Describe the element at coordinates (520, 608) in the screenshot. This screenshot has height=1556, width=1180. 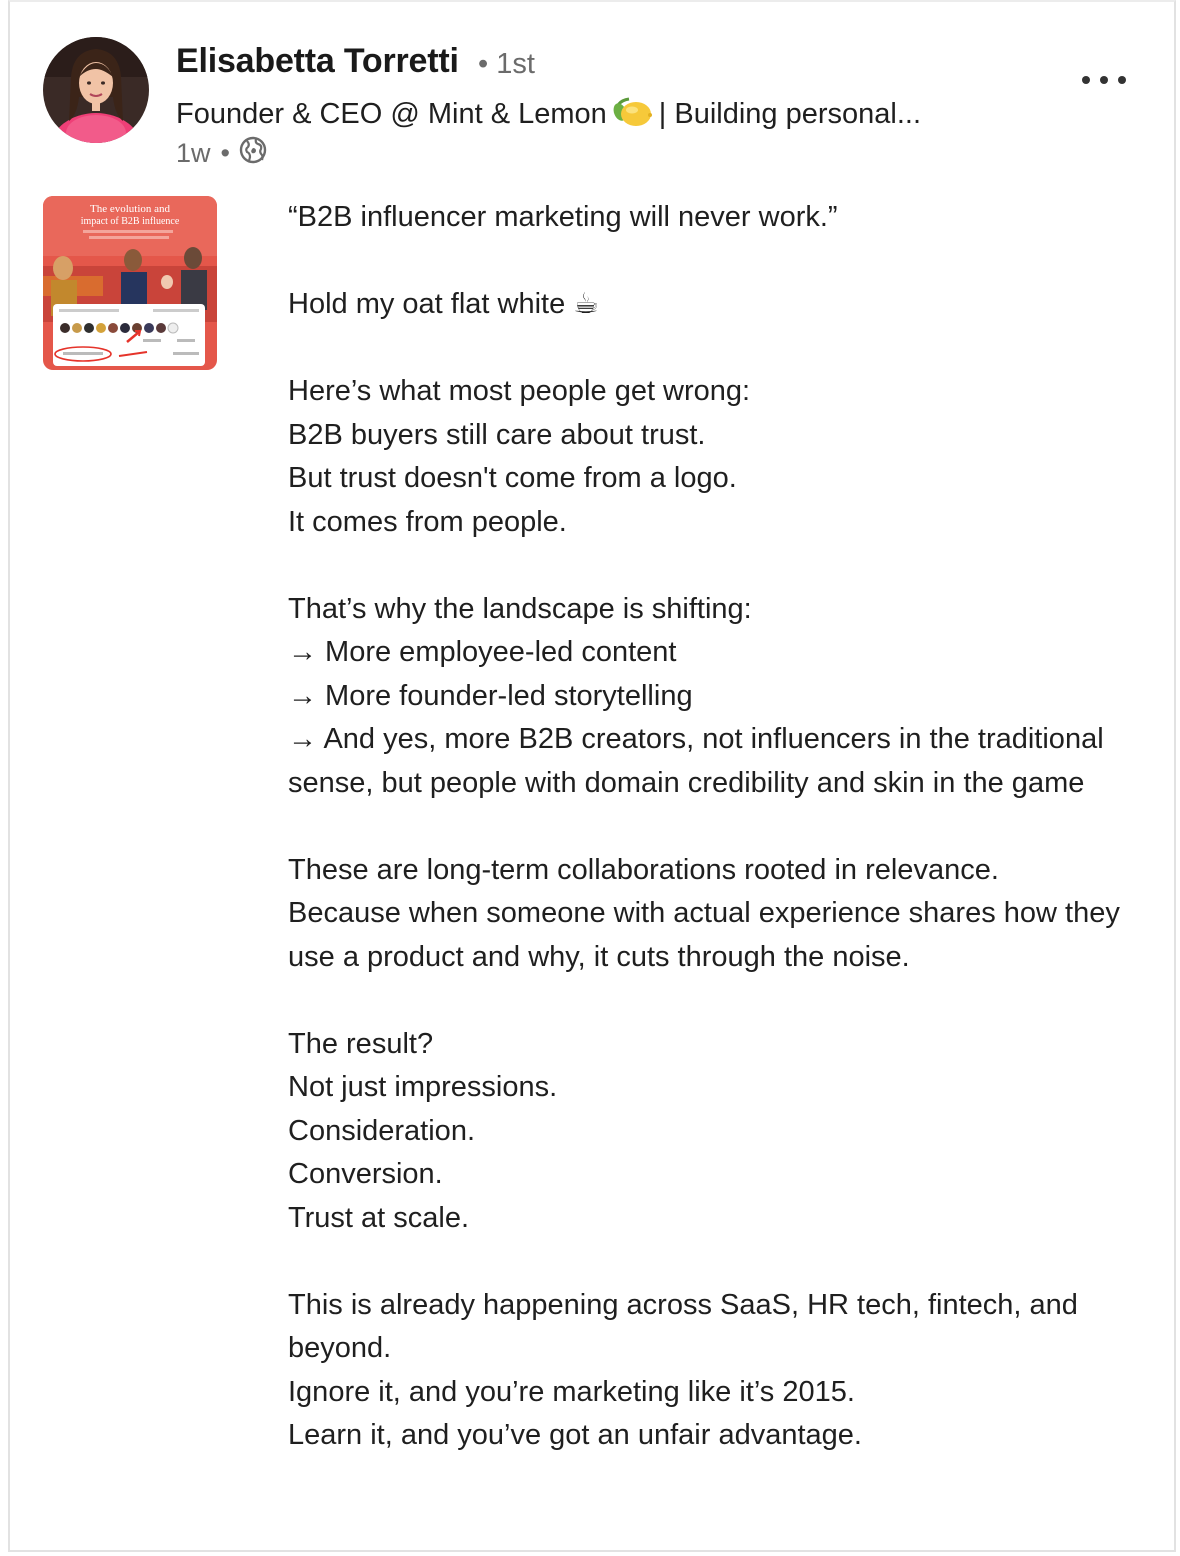
I see `post-line: That’s why the landscape is shifting:` at that location.